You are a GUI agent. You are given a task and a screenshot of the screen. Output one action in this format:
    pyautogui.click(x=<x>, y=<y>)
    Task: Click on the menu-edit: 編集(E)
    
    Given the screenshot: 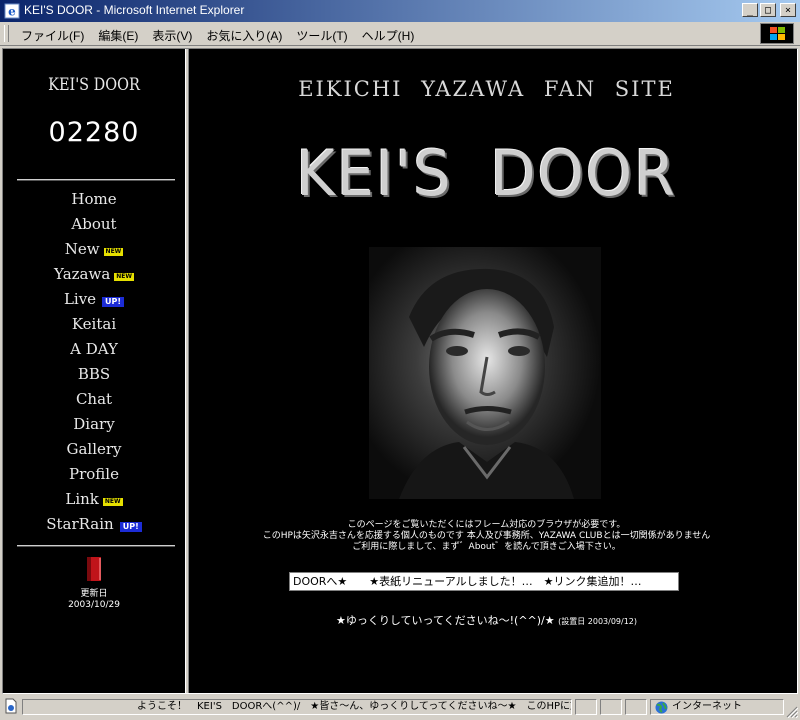 What is the action you would take?
    pyautogui.click(x=118, y=35)
    